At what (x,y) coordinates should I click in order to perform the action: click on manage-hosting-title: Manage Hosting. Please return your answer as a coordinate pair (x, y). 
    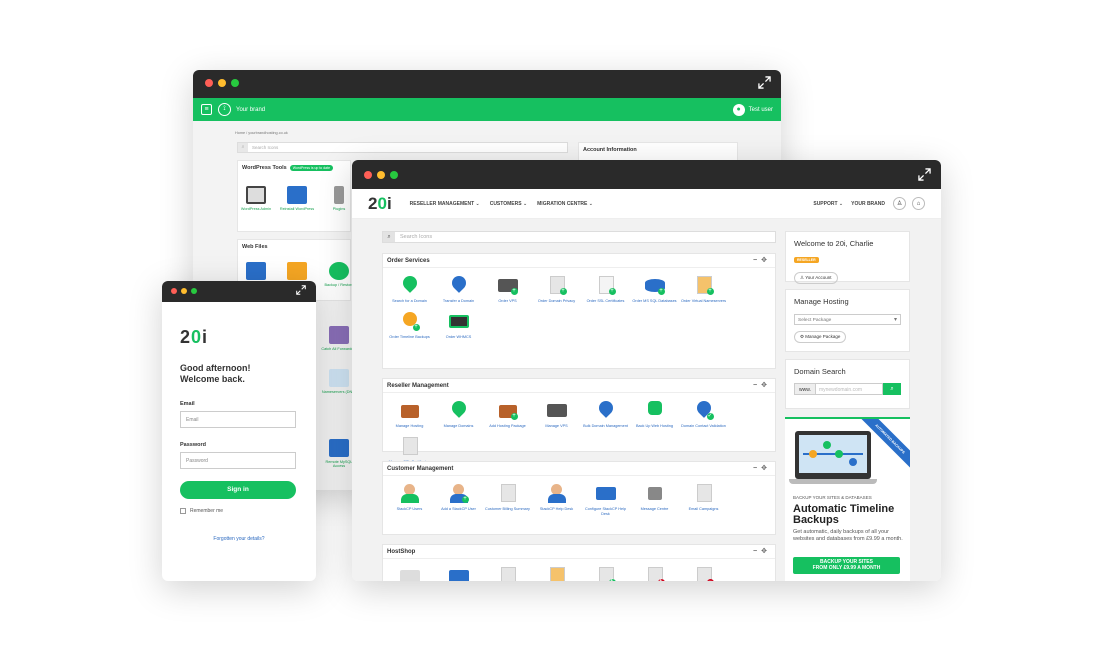
    Looking at the image, I should click on (821, 301).